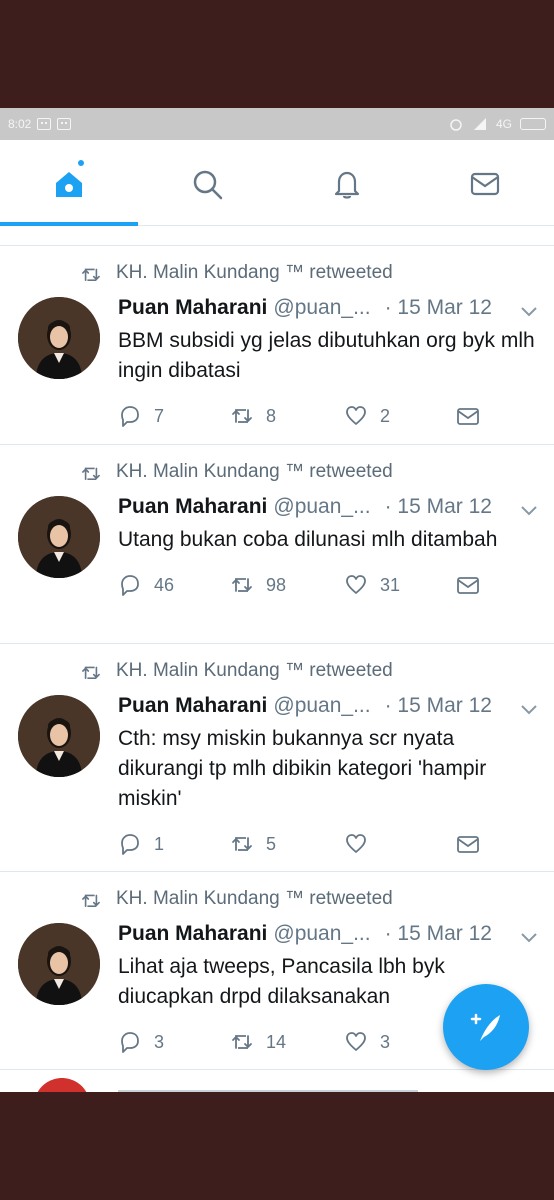  I want to click on reply-count: 1, so click(159, 843).